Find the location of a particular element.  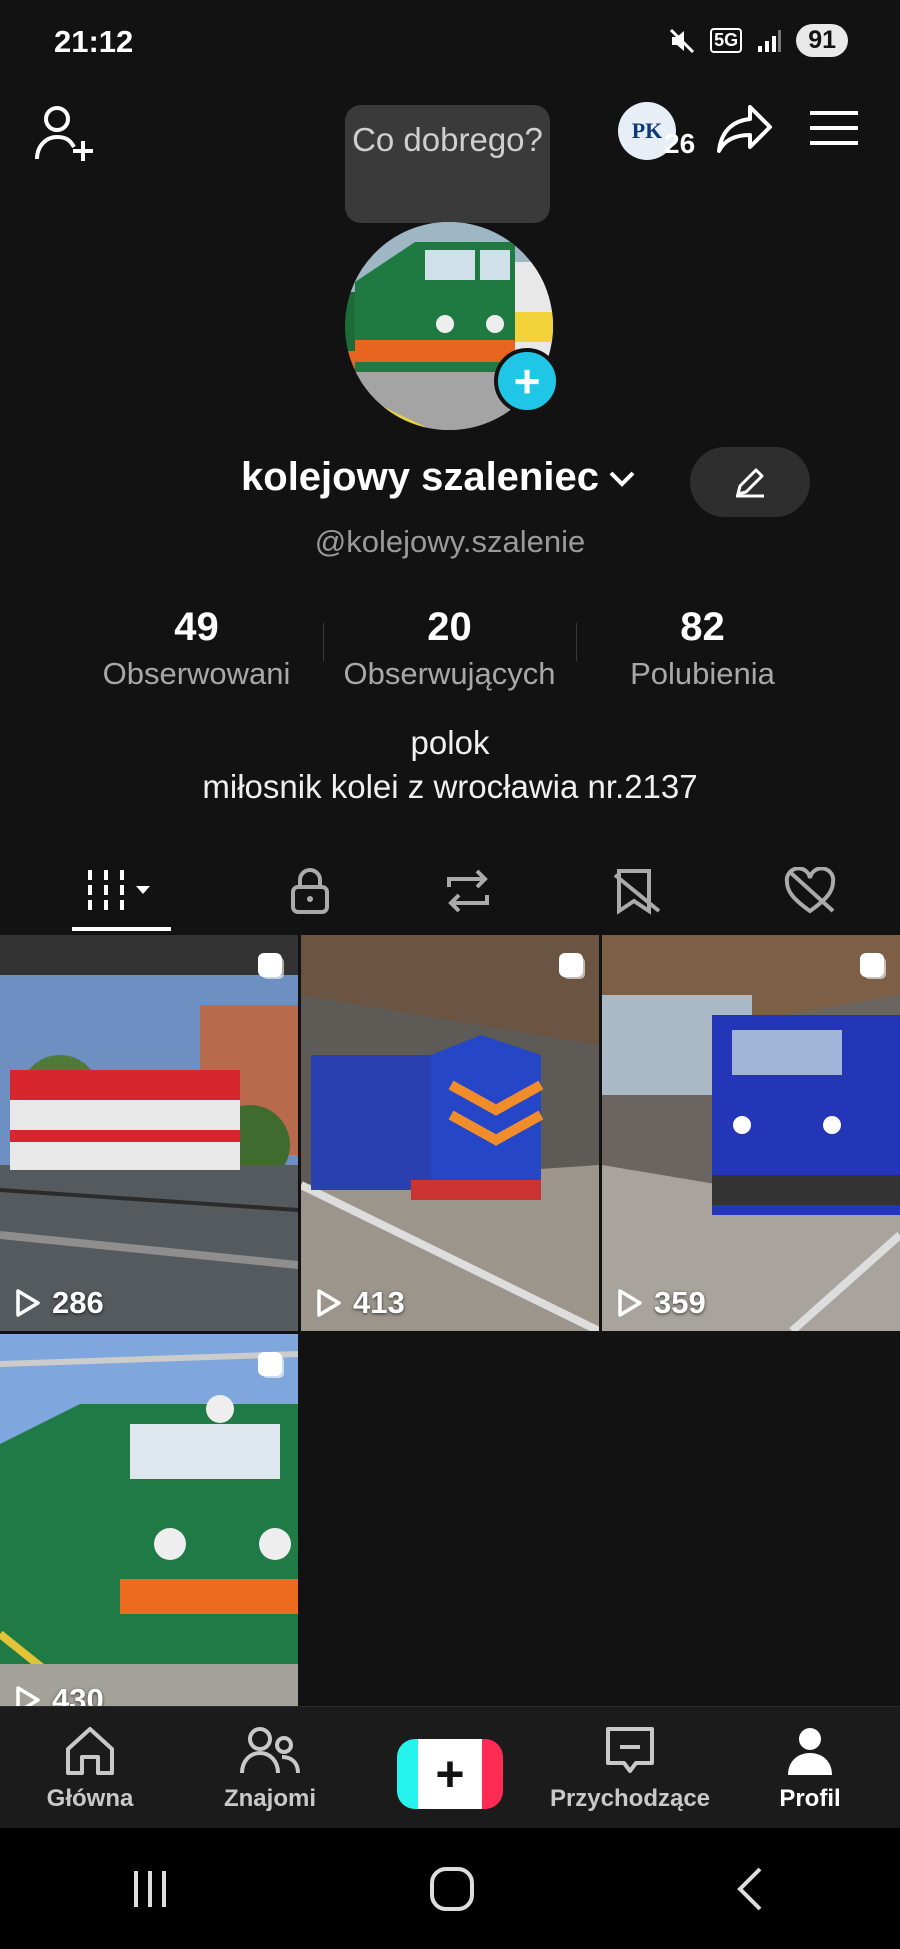

stat-value: 20 is located at coordinates (449, 627).